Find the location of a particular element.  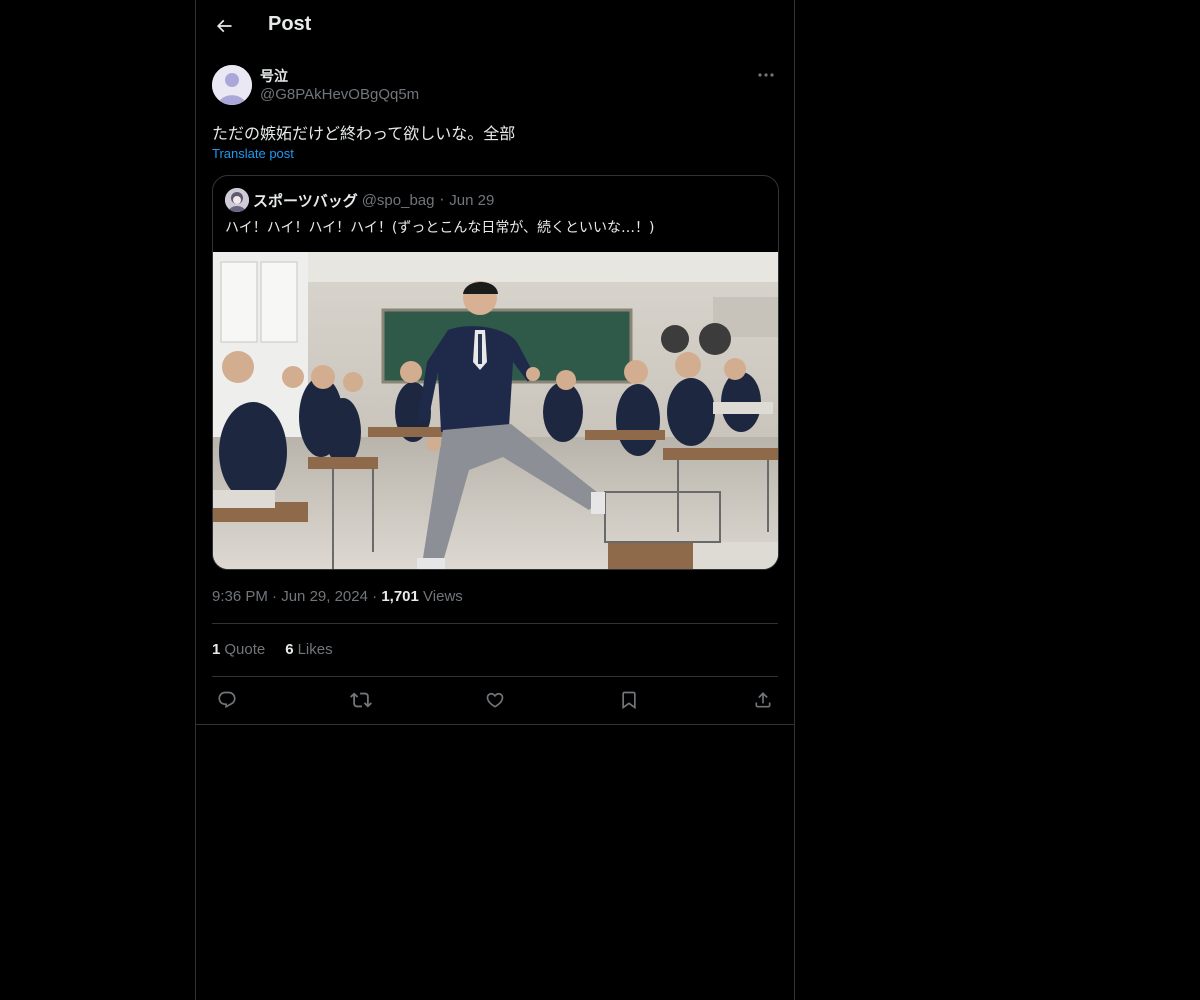

reply-icon is located at coordinates (227, 700).